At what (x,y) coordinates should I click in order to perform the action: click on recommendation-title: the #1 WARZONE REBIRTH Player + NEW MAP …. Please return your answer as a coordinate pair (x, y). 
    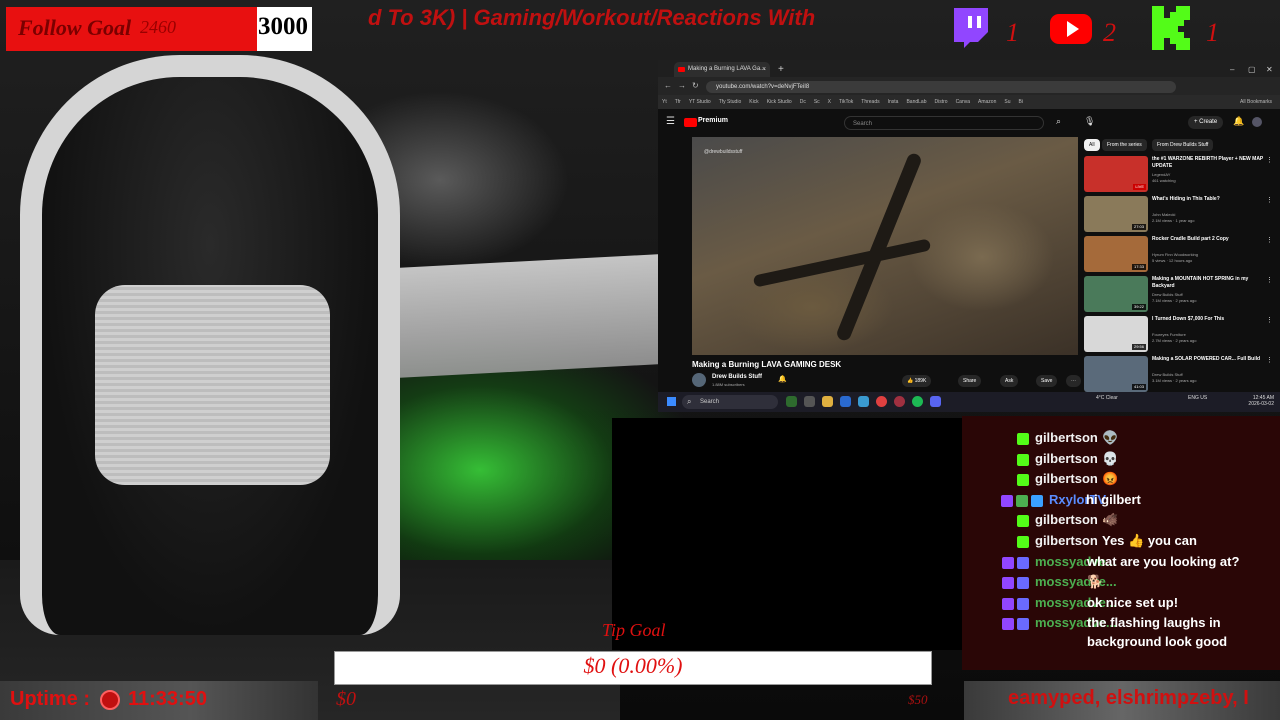
    Looking at the image, I should click on (1208, 163).